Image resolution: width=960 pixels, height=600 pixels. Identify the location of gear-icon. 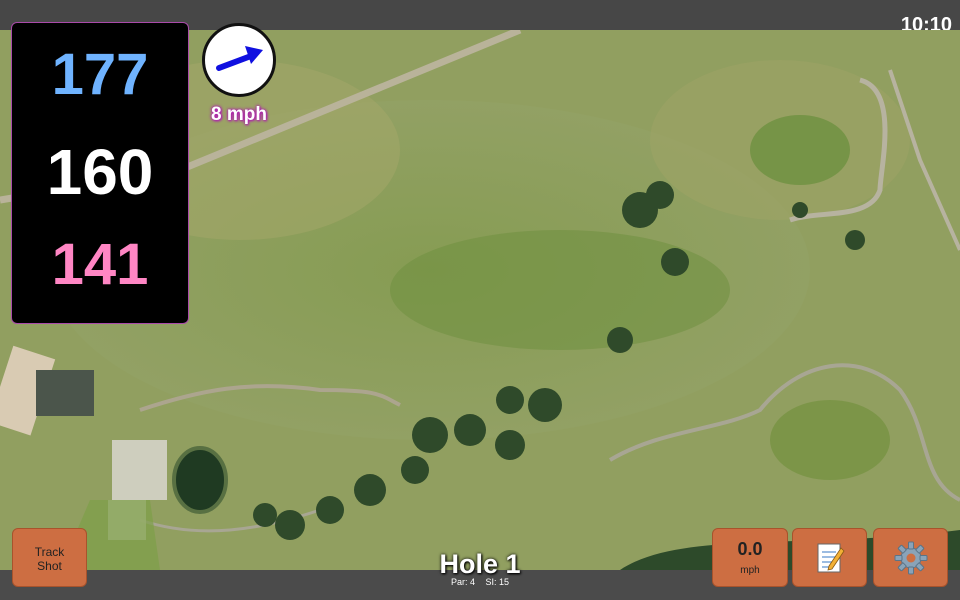
(910, 557).